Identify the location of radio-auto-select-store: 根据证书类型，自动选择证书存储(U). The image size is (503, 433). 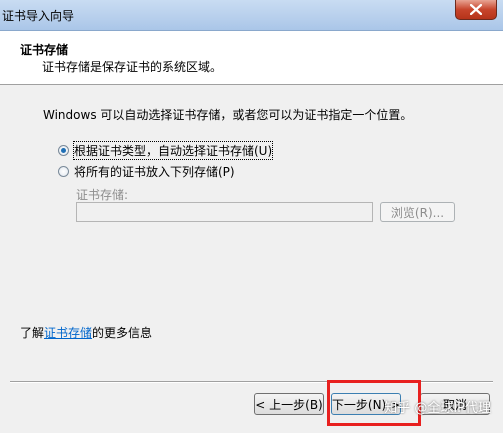
(166, 150).